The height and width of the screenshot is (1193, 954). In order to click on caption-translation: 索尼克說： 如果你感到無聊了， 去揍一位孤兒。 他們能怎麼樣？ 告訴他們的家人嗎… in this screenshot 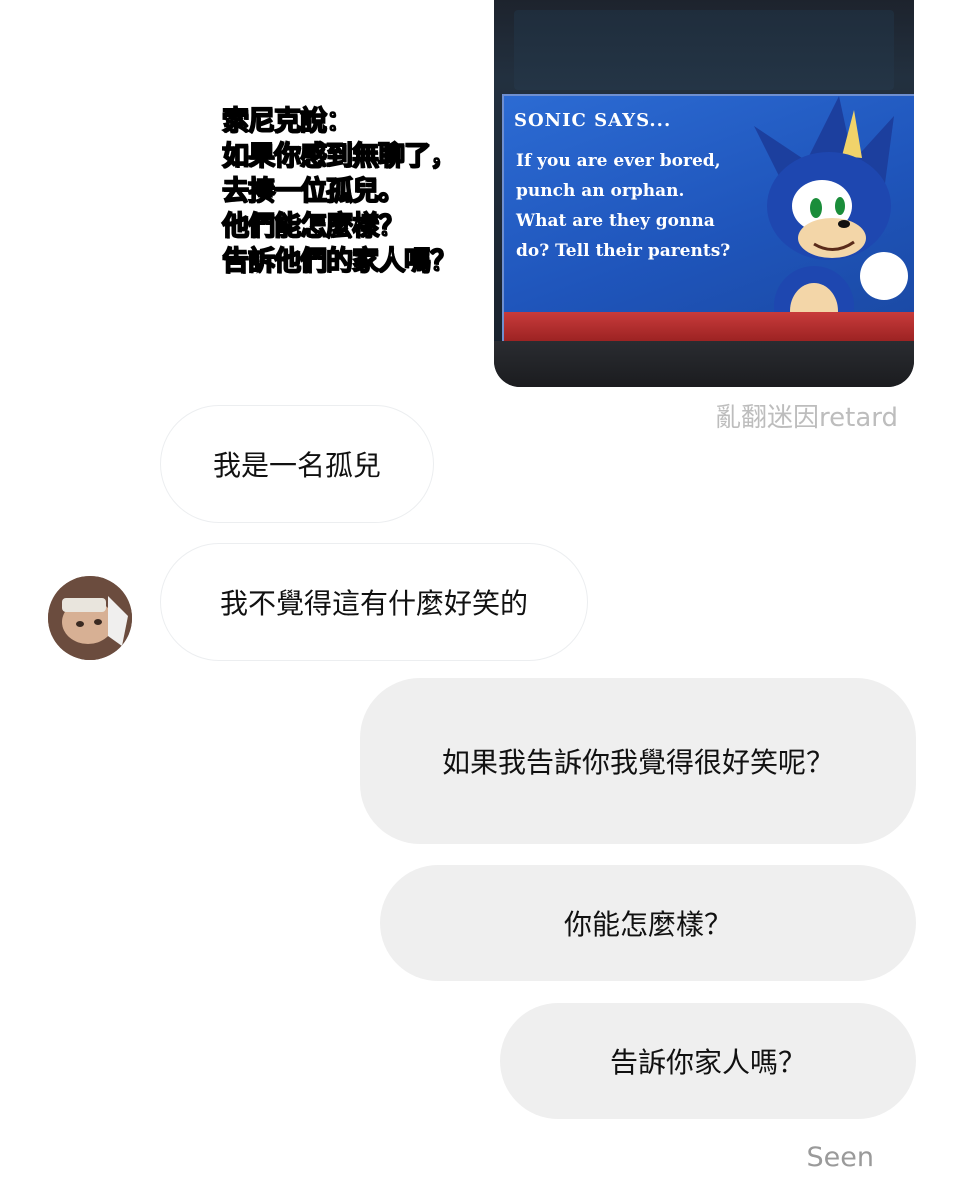, I will do `click(361, 191)`.